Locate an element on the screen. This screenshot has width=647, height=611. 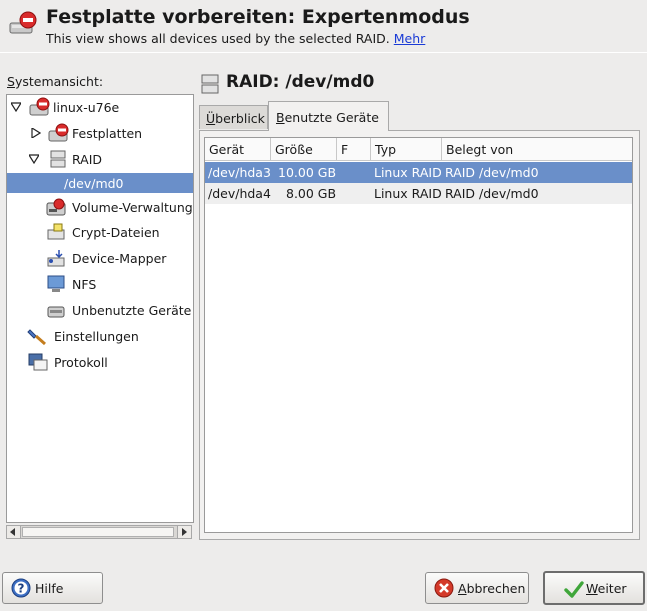
scrollbar-thumb is located at coordinates (98, 532).